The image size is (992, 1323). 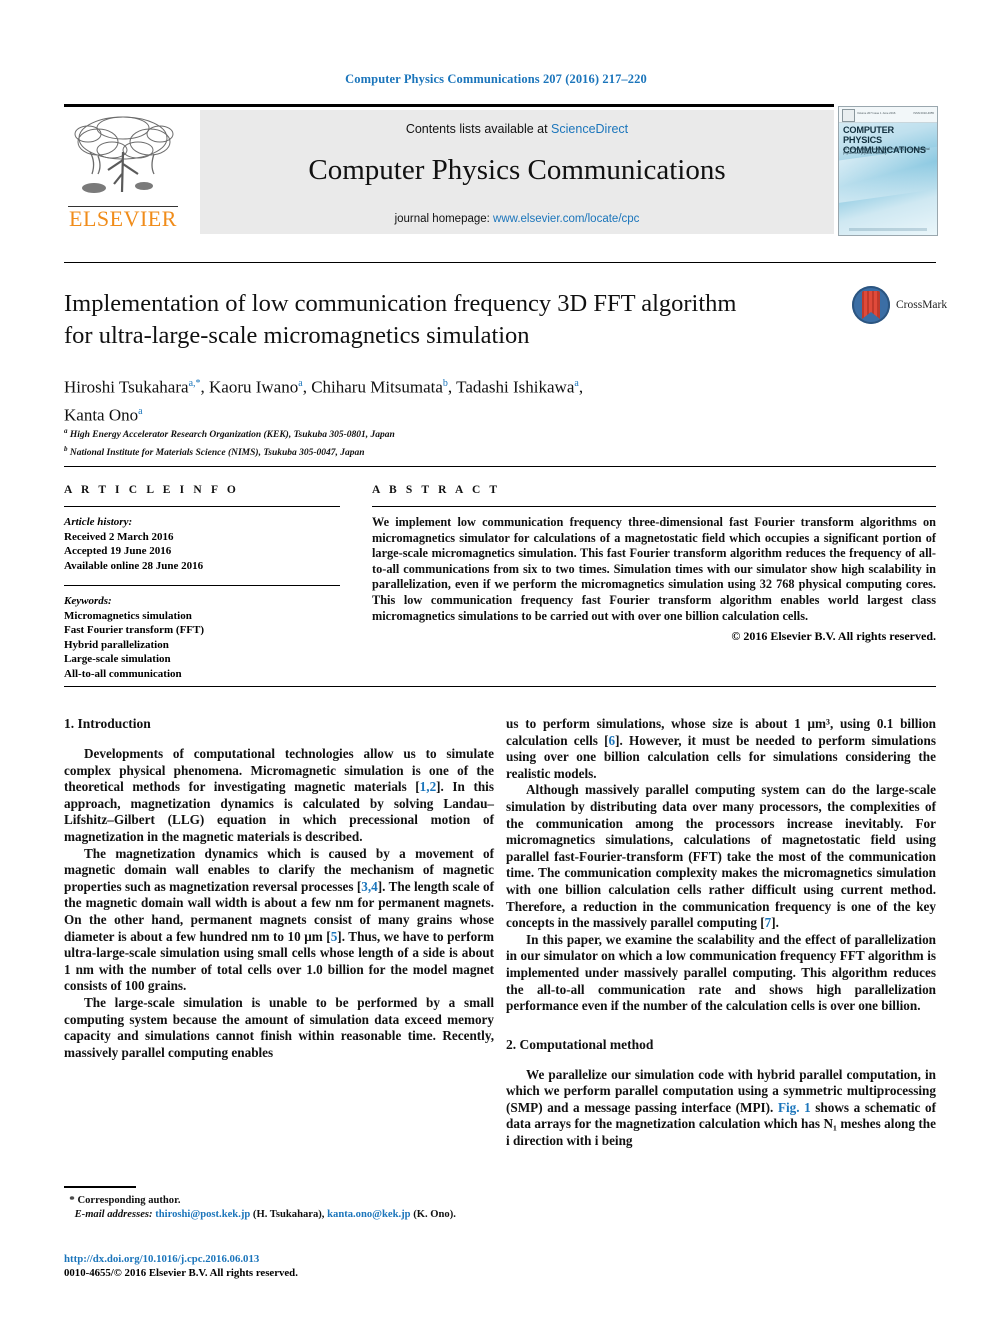 I want to click on corresponding-author-marker: *, so click(x=72, y=1200).